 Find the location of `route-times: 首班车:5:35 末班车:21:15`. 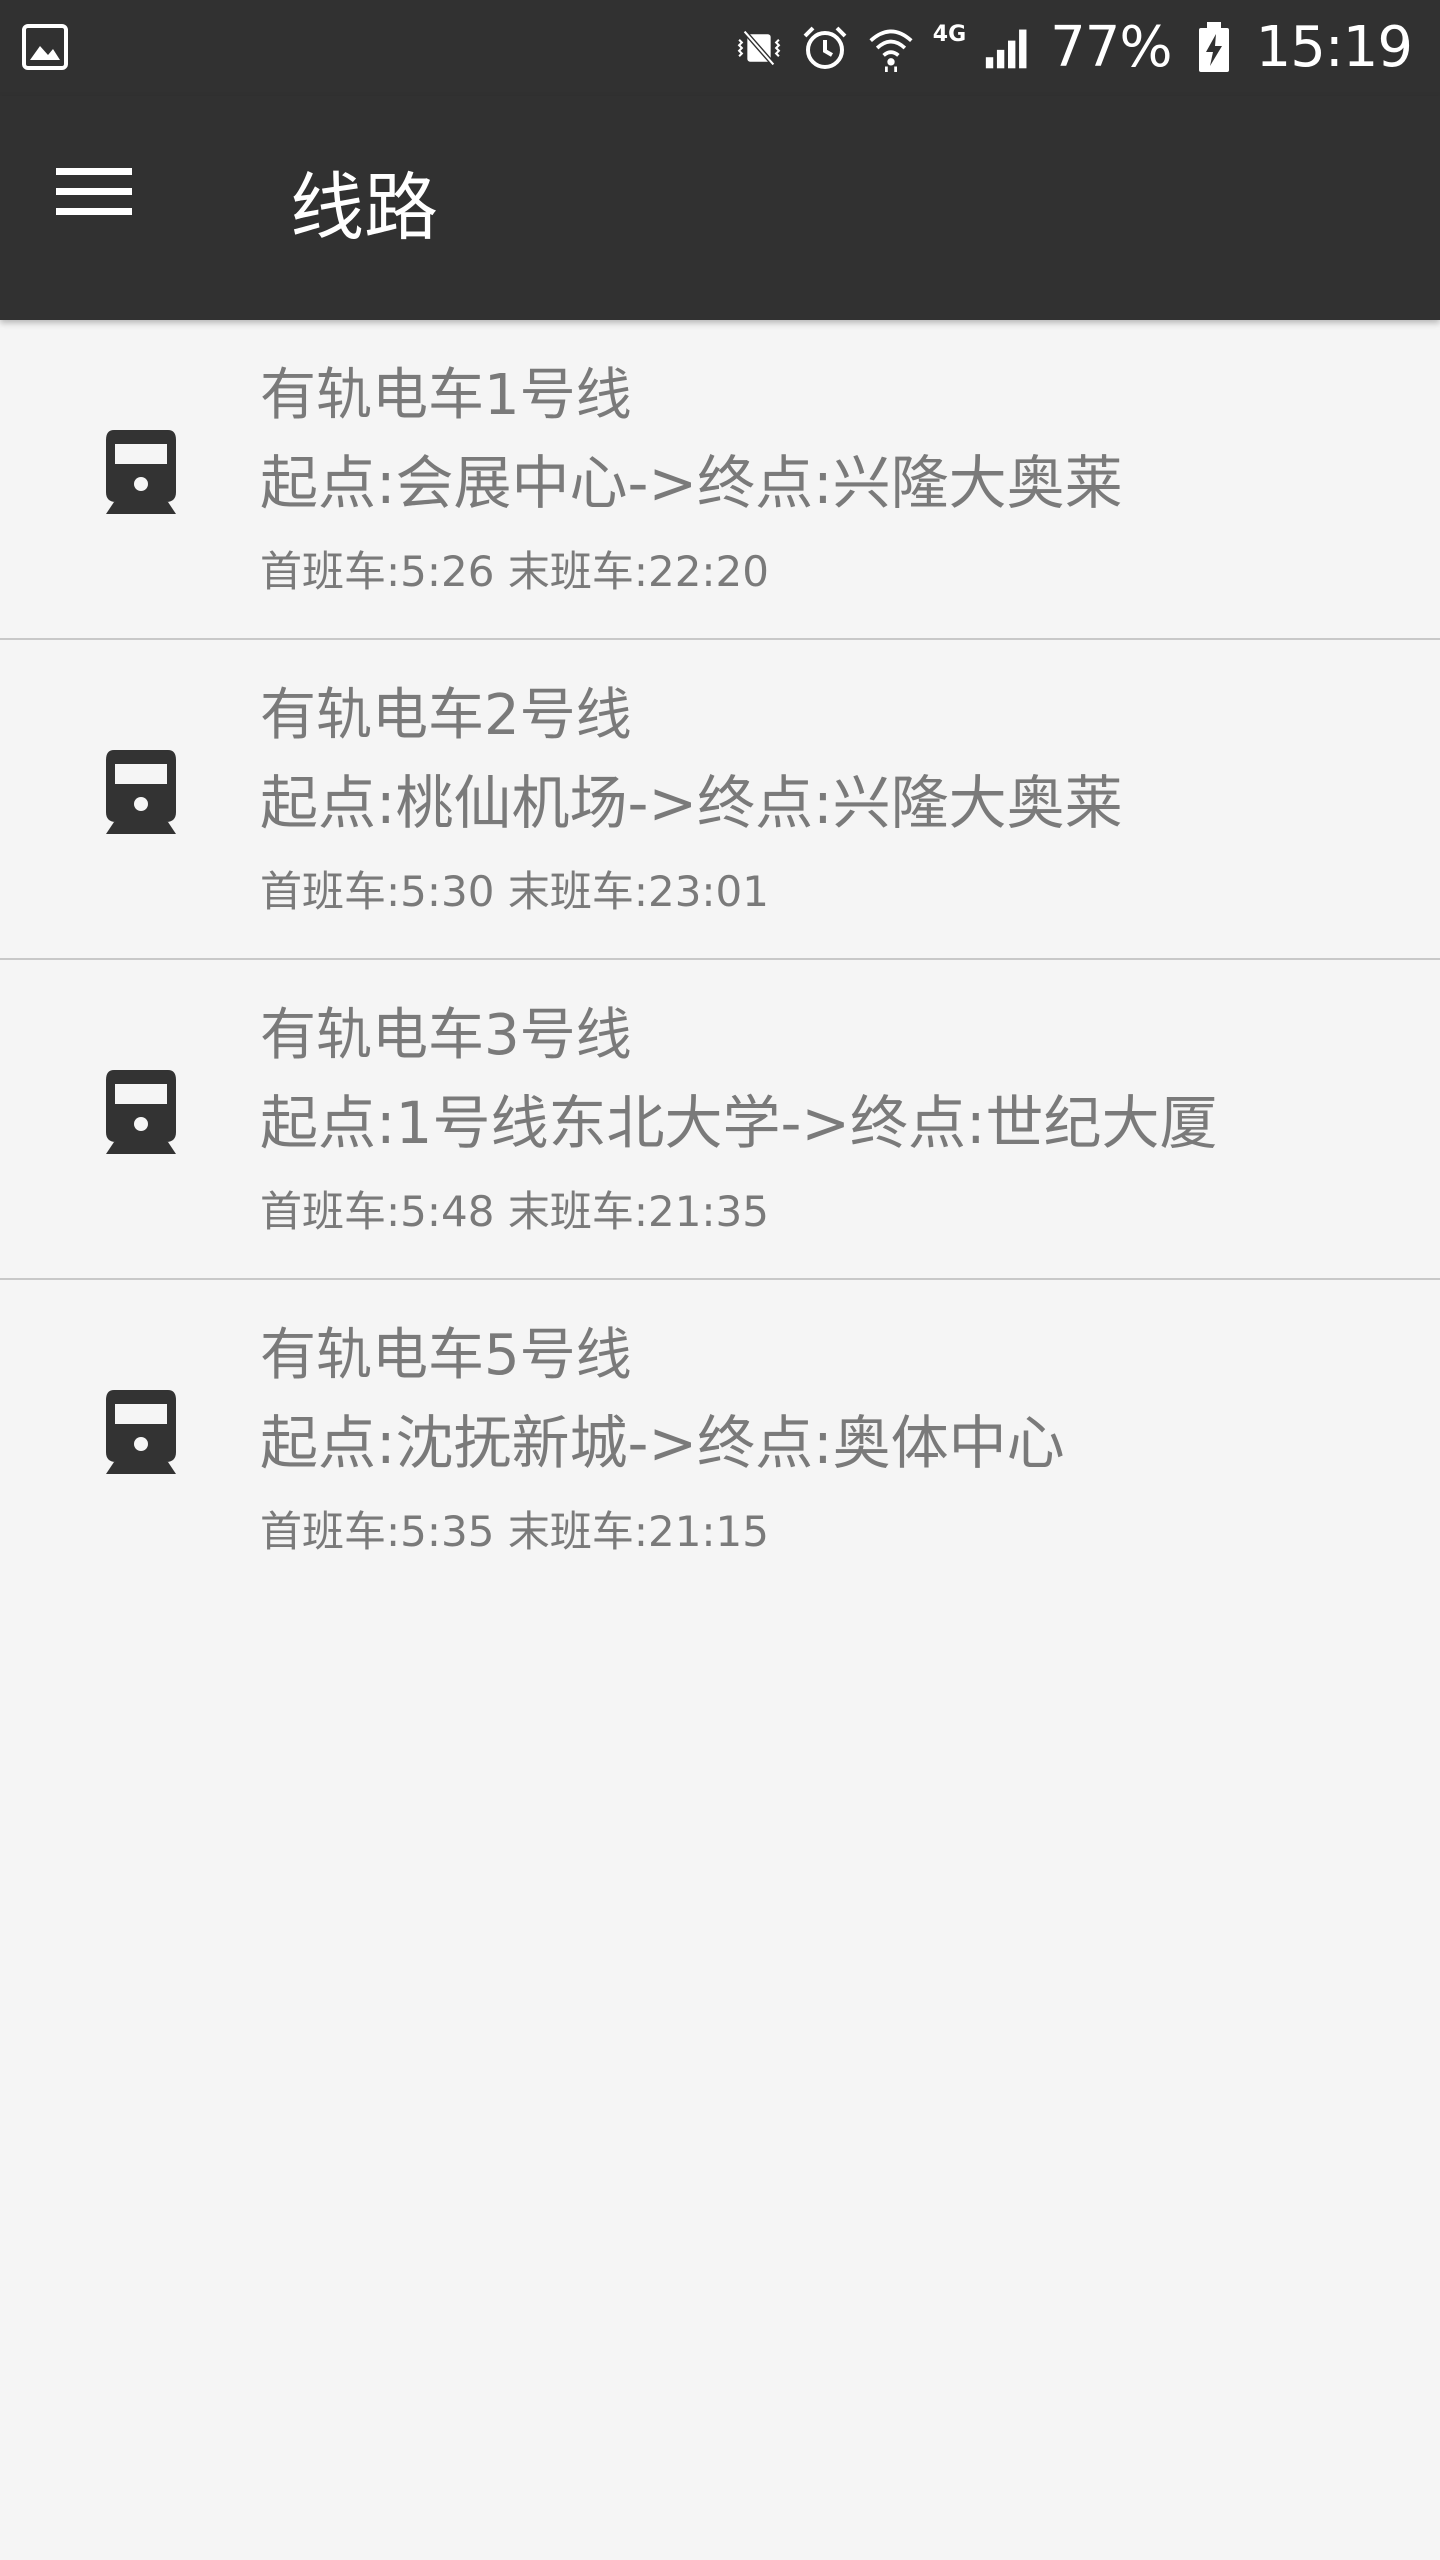

route-times: 首班车:5:35 末班车:21:15 is located at coordinates (515, 1531).